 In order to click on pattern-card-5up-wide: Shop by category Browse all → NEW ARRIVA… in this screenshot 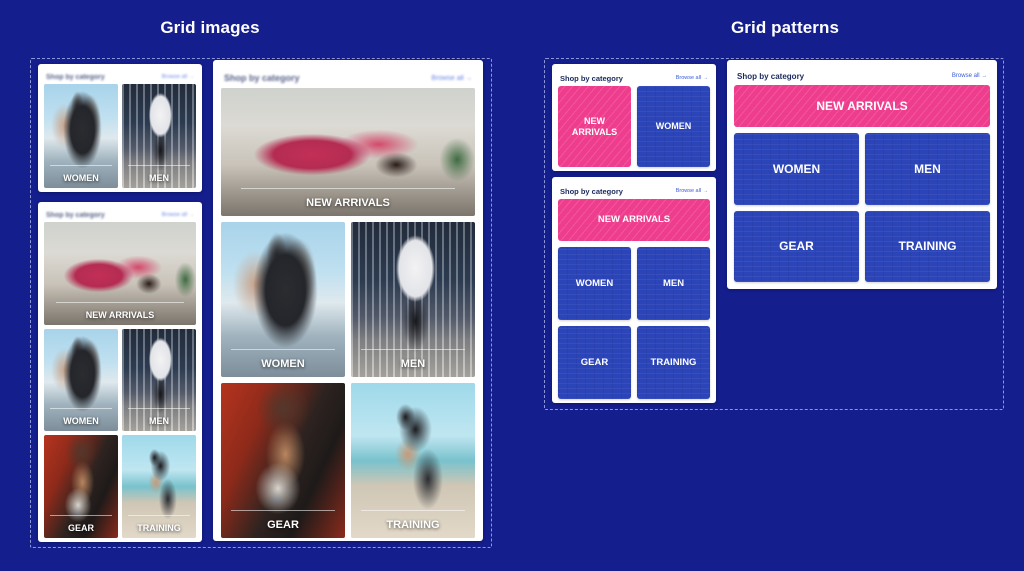, I will do `click(862, 174)`.